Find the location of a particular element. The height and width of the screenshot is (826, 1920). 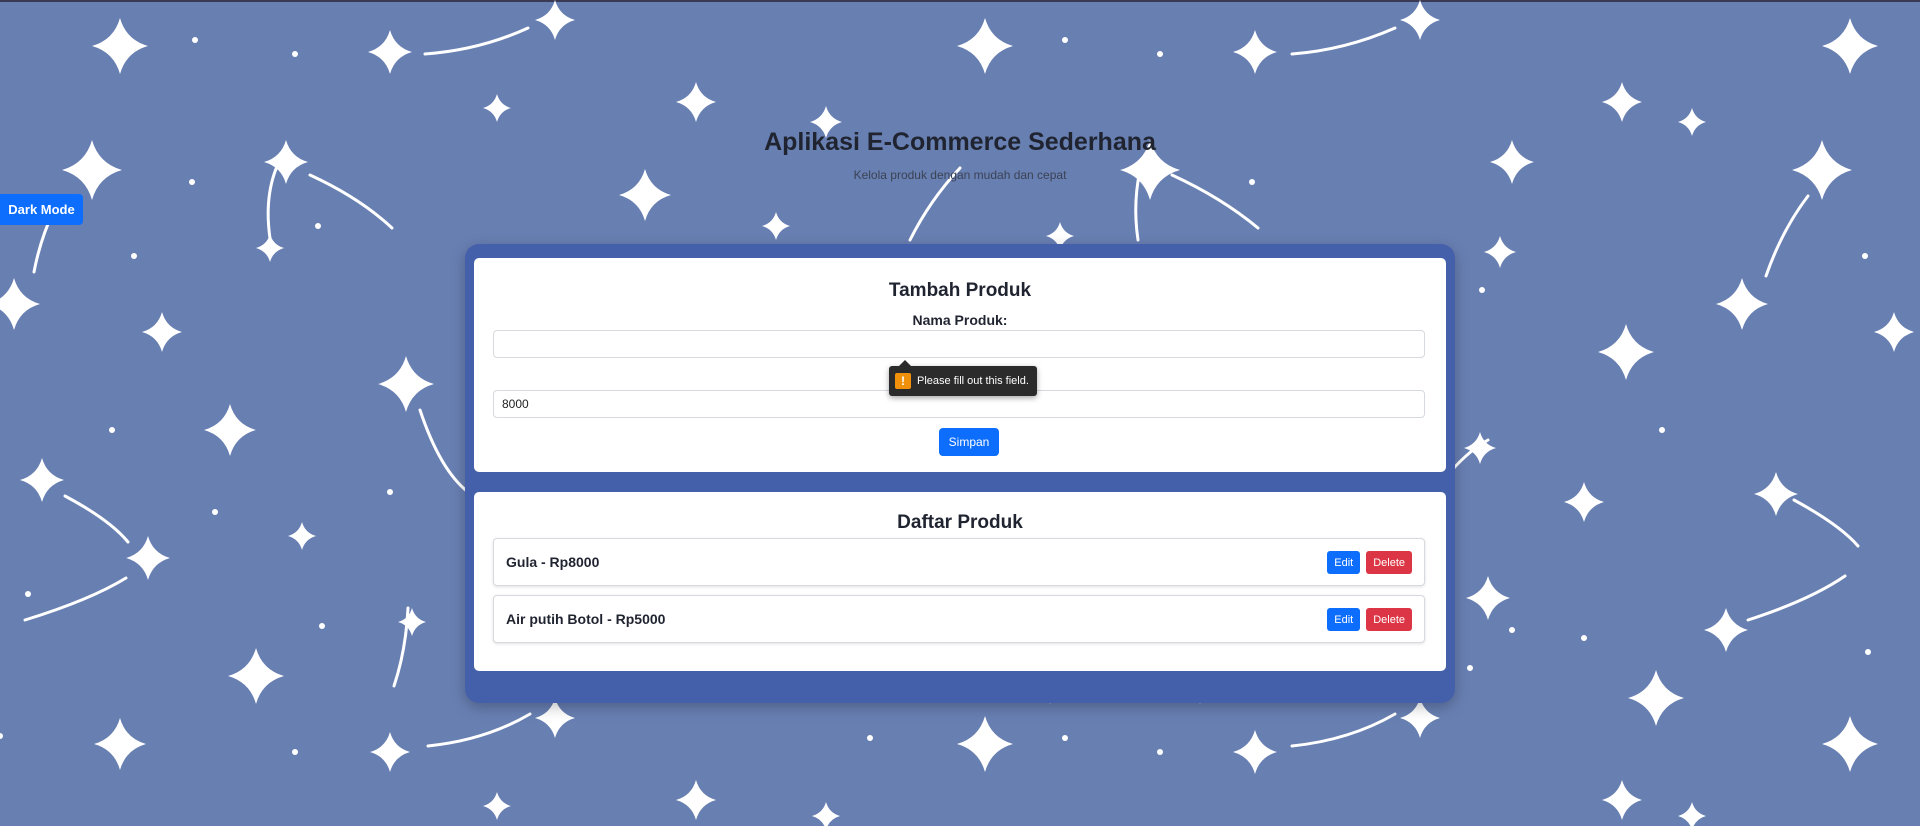

product-list-heading: Daftar Produk is located at coordinates (960, 522).